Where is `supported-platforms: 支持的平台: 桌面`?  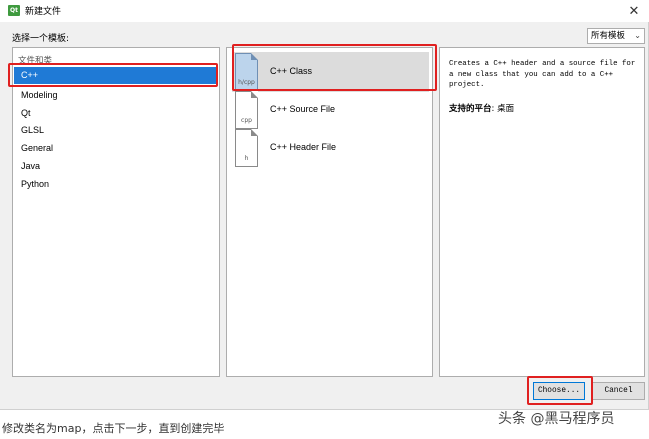
supported-platforms: 支持的平台: 桌面 is located at coordinates (481, 108).